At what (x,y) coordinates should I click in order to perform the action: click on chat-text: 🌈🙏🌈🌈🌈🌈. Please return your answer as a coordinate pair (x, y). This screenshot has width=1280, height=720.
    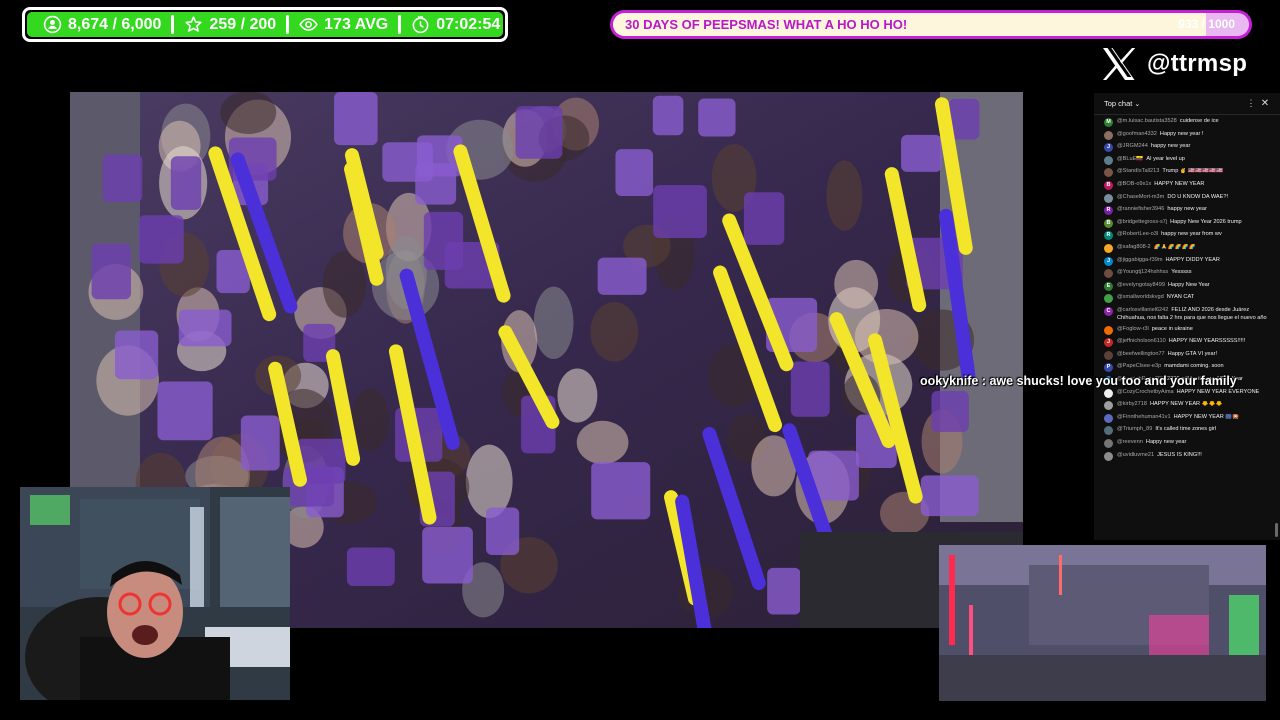
    Looking at the image, I should click on (1174, 246).